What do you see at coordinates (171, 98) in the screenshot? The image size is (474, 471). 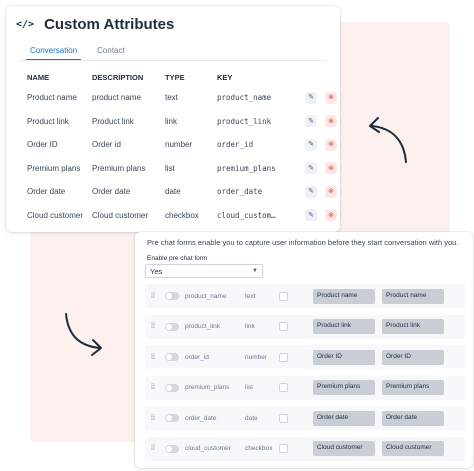 I see `attribute-type: text` at bounding box center [171, 98].